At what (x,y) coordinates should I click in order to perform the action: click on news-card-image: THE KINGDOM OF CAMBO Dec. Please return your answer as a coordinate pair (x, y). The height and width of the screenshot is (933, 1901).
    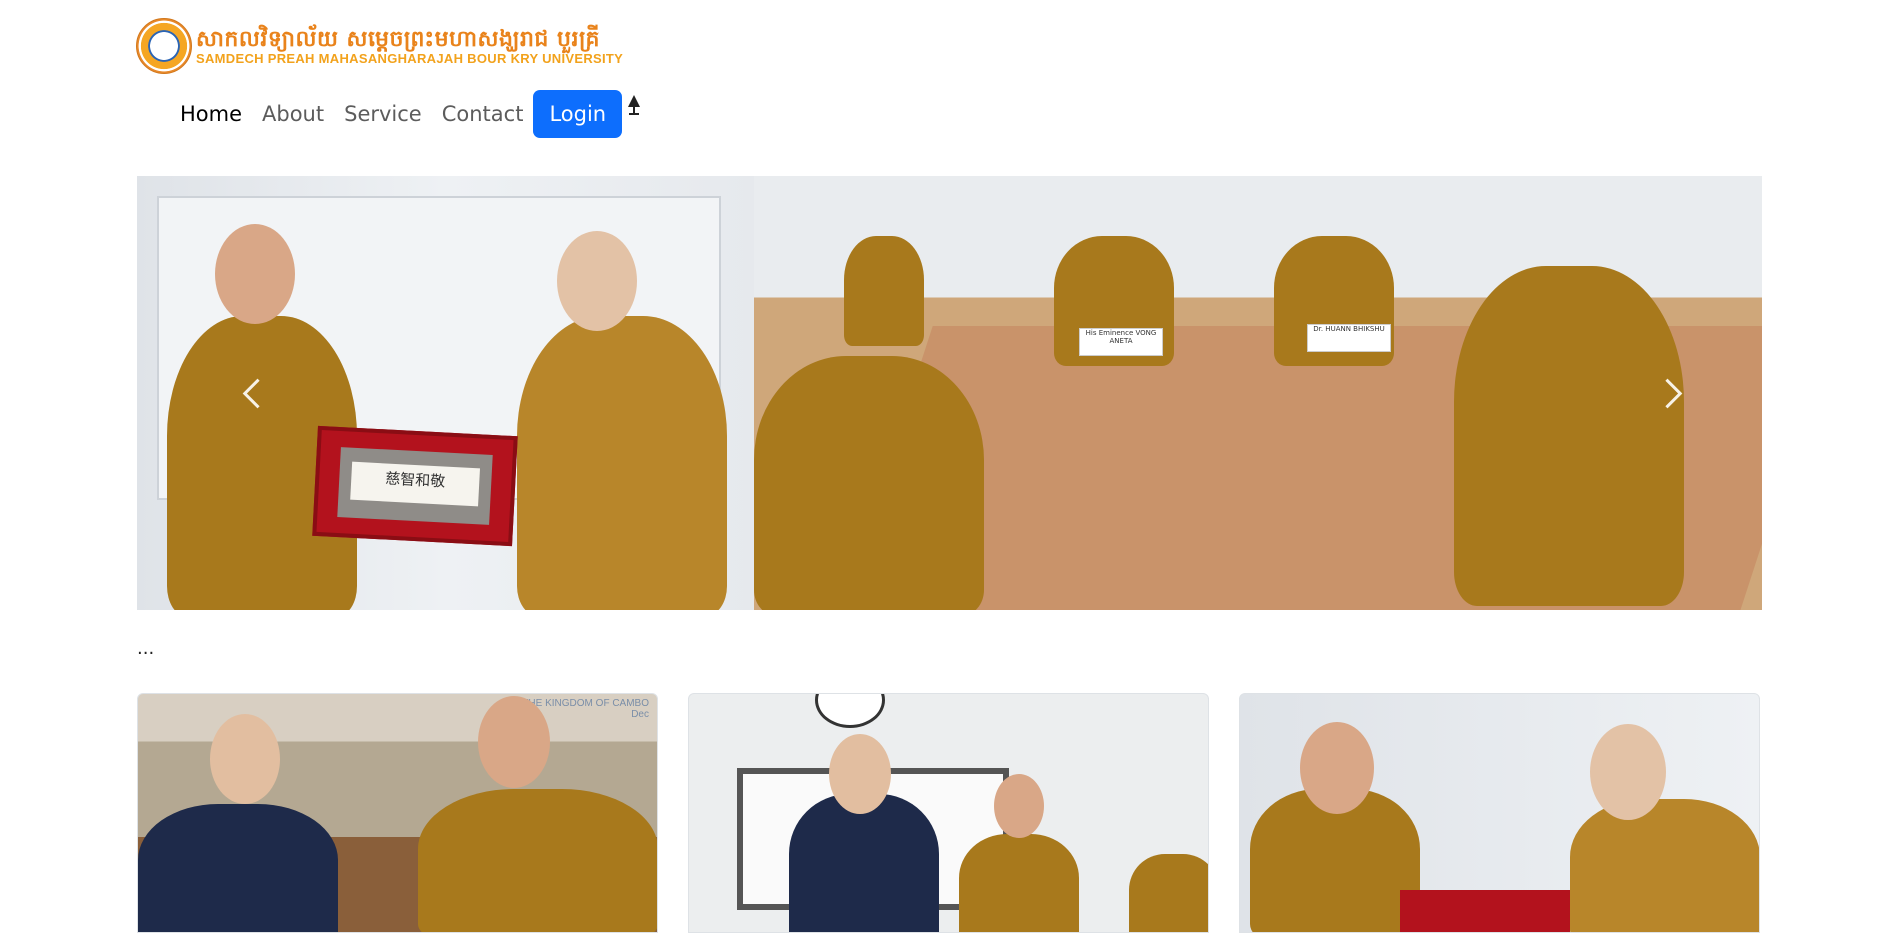
    Looking at the image, I should click on (397, 813).